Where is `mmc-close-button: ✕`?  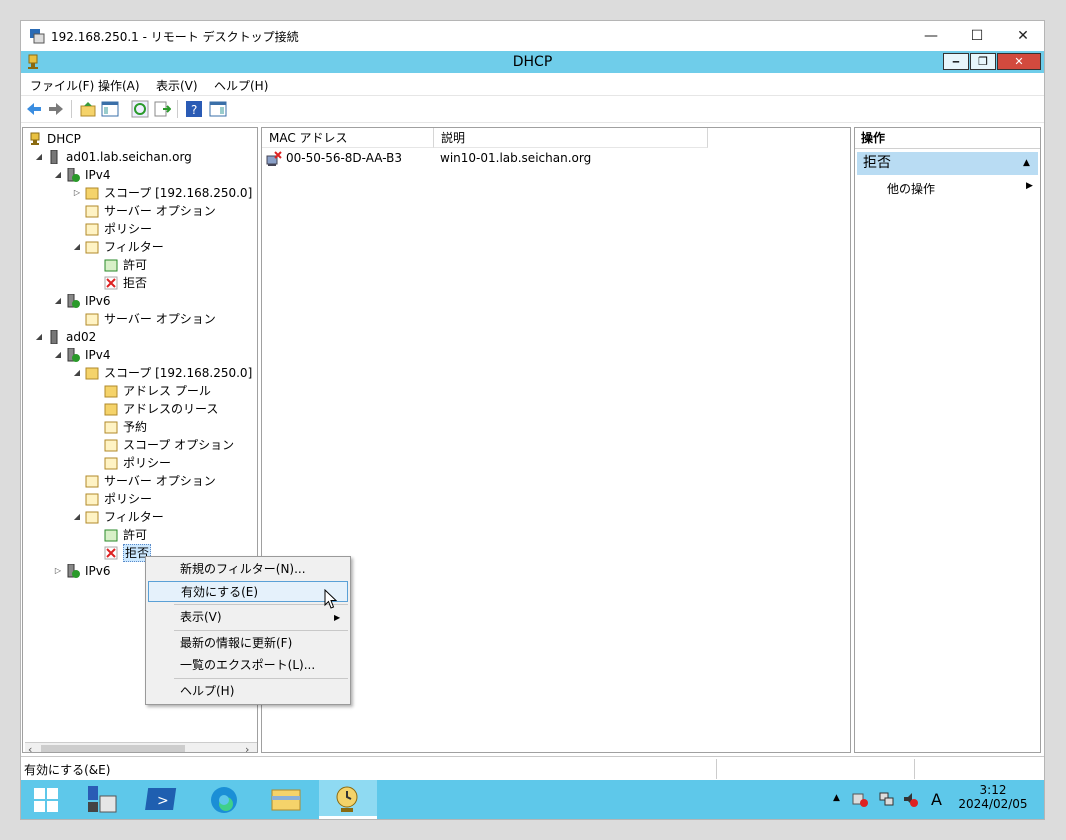
mmc-close-button: ✕ is located at coordinates (1019, 61).